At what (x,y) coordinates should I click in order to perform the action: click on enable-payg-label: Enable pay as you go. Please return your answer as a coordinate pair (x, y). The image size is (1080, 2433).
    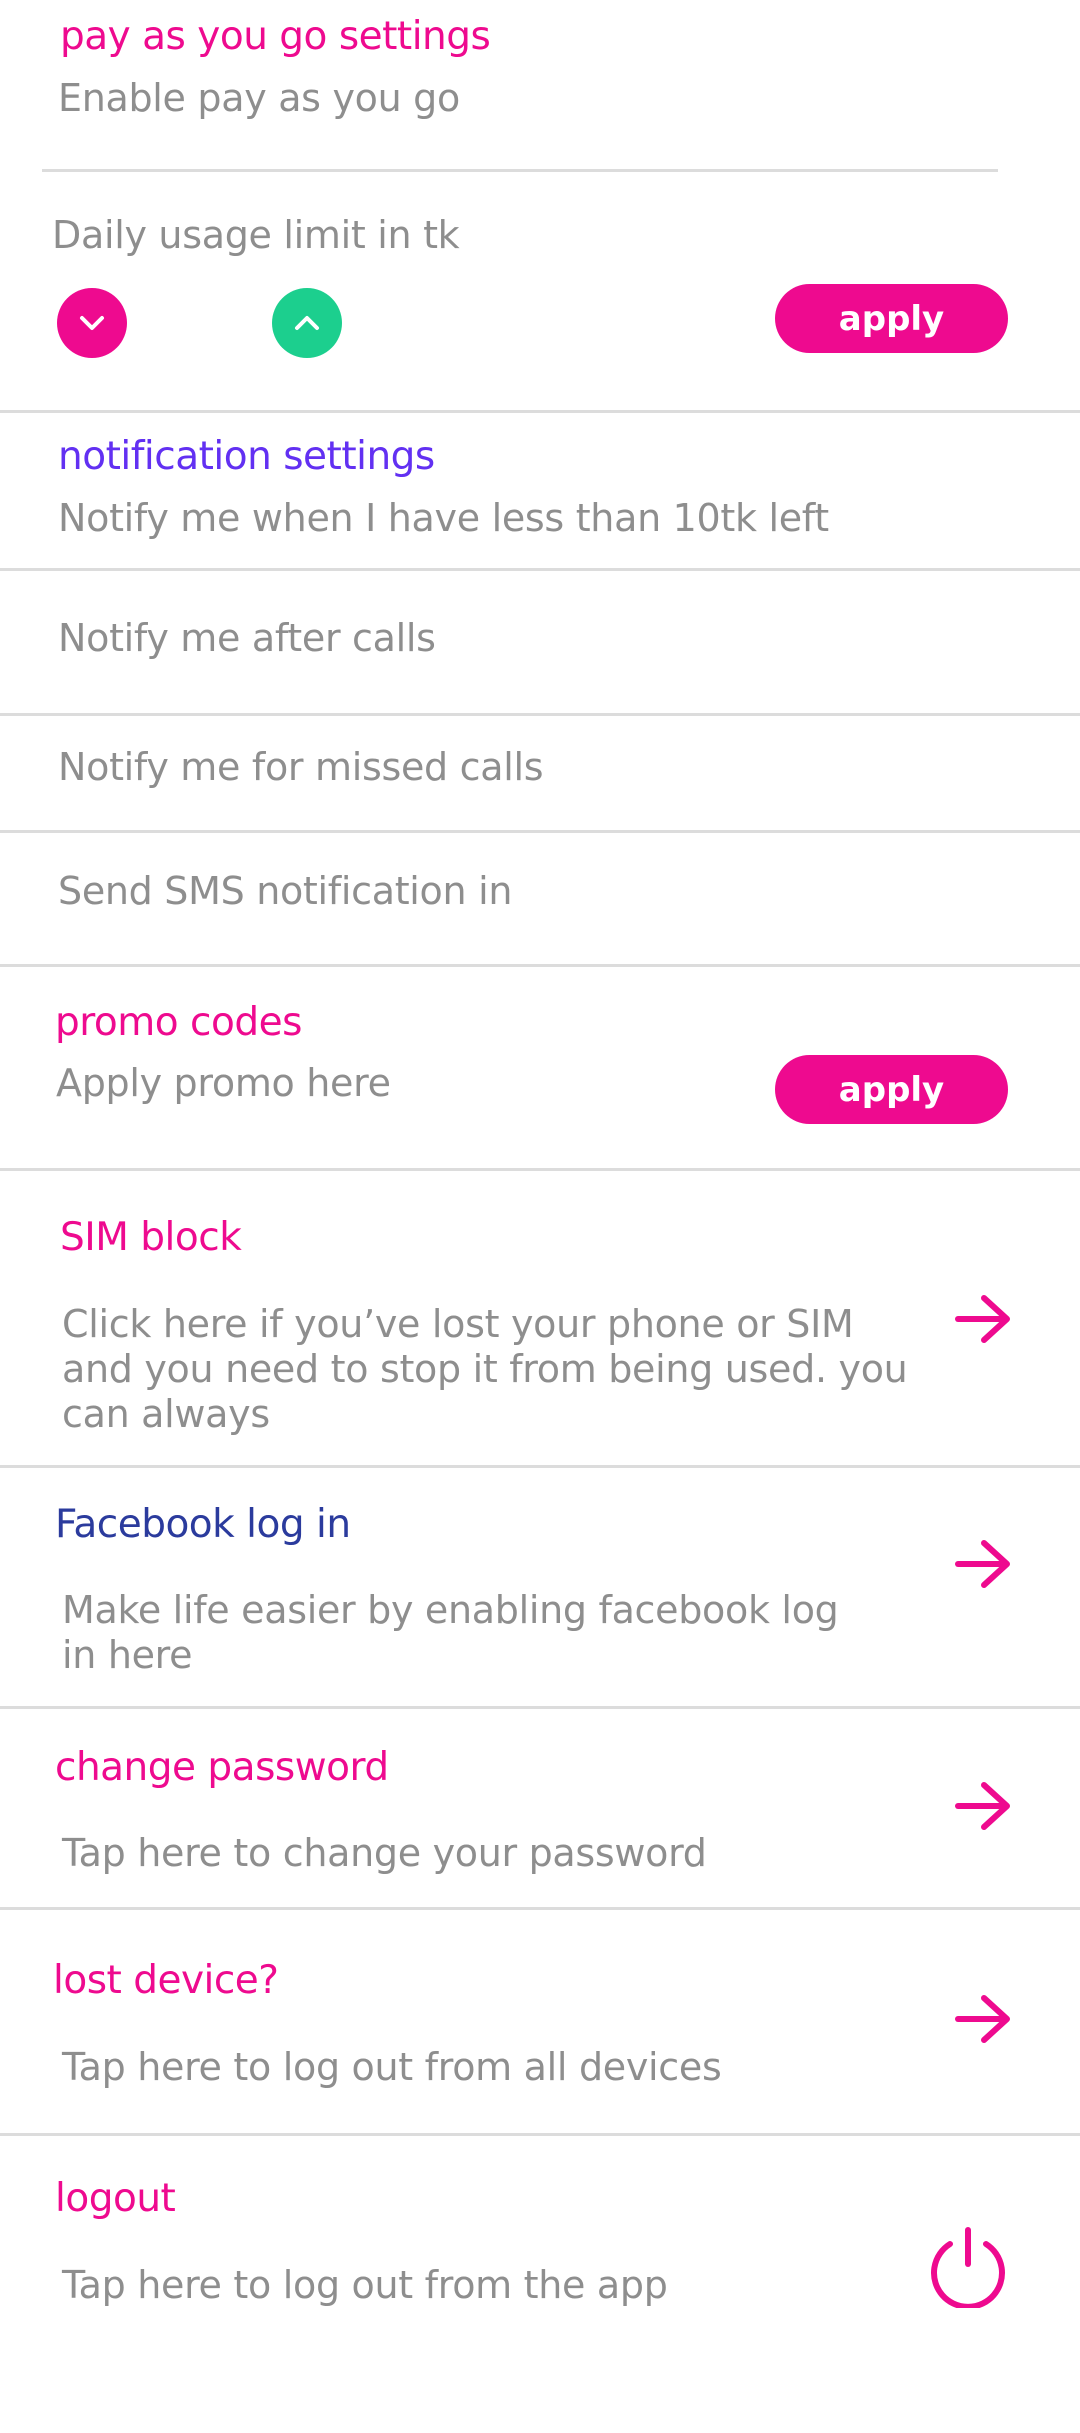
    Looking at the image, I should click on (259, 98).